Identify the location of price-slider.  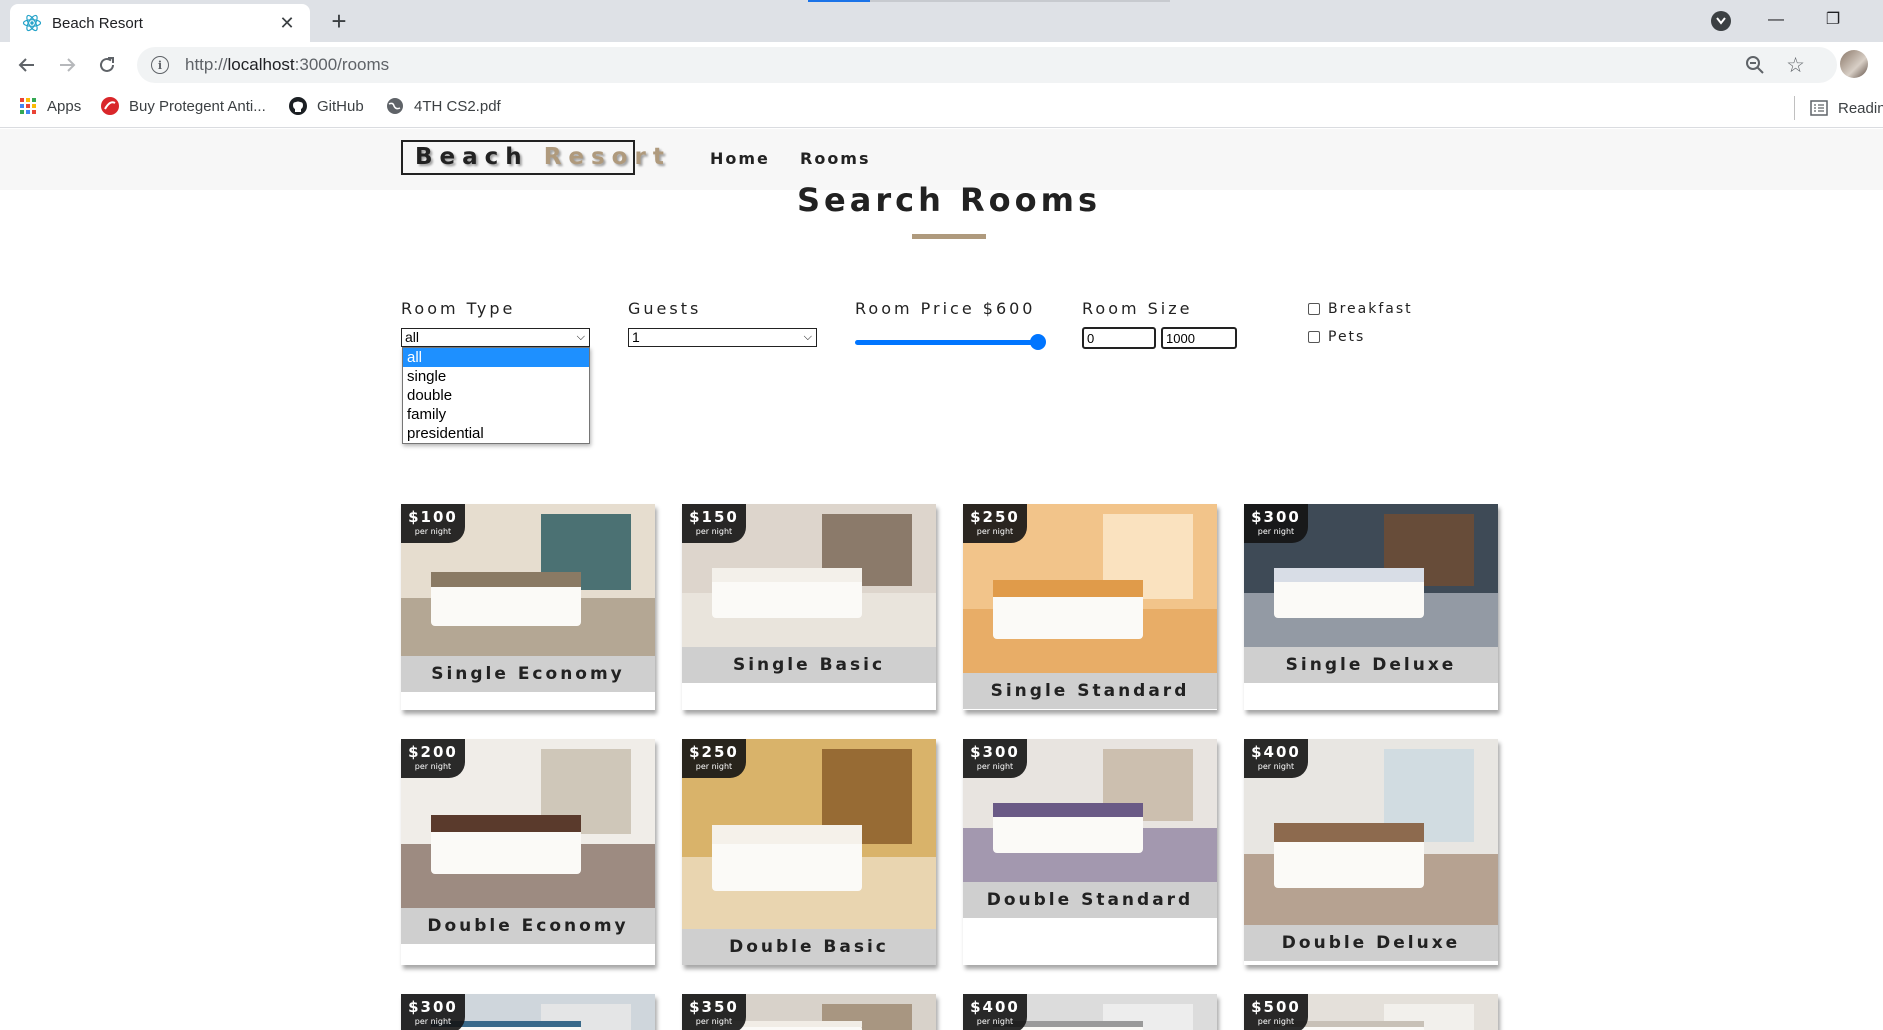
(950, 342).